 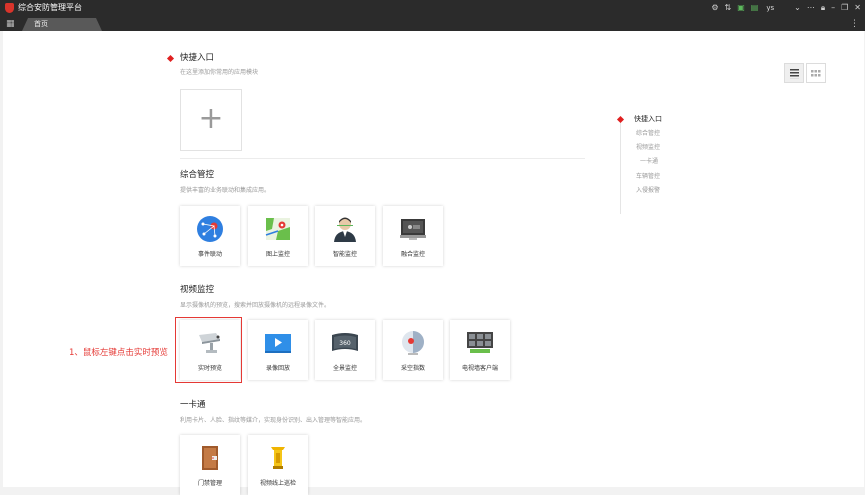 I want to click on anchor-video: 视频监控, so click(x=648, y=148).